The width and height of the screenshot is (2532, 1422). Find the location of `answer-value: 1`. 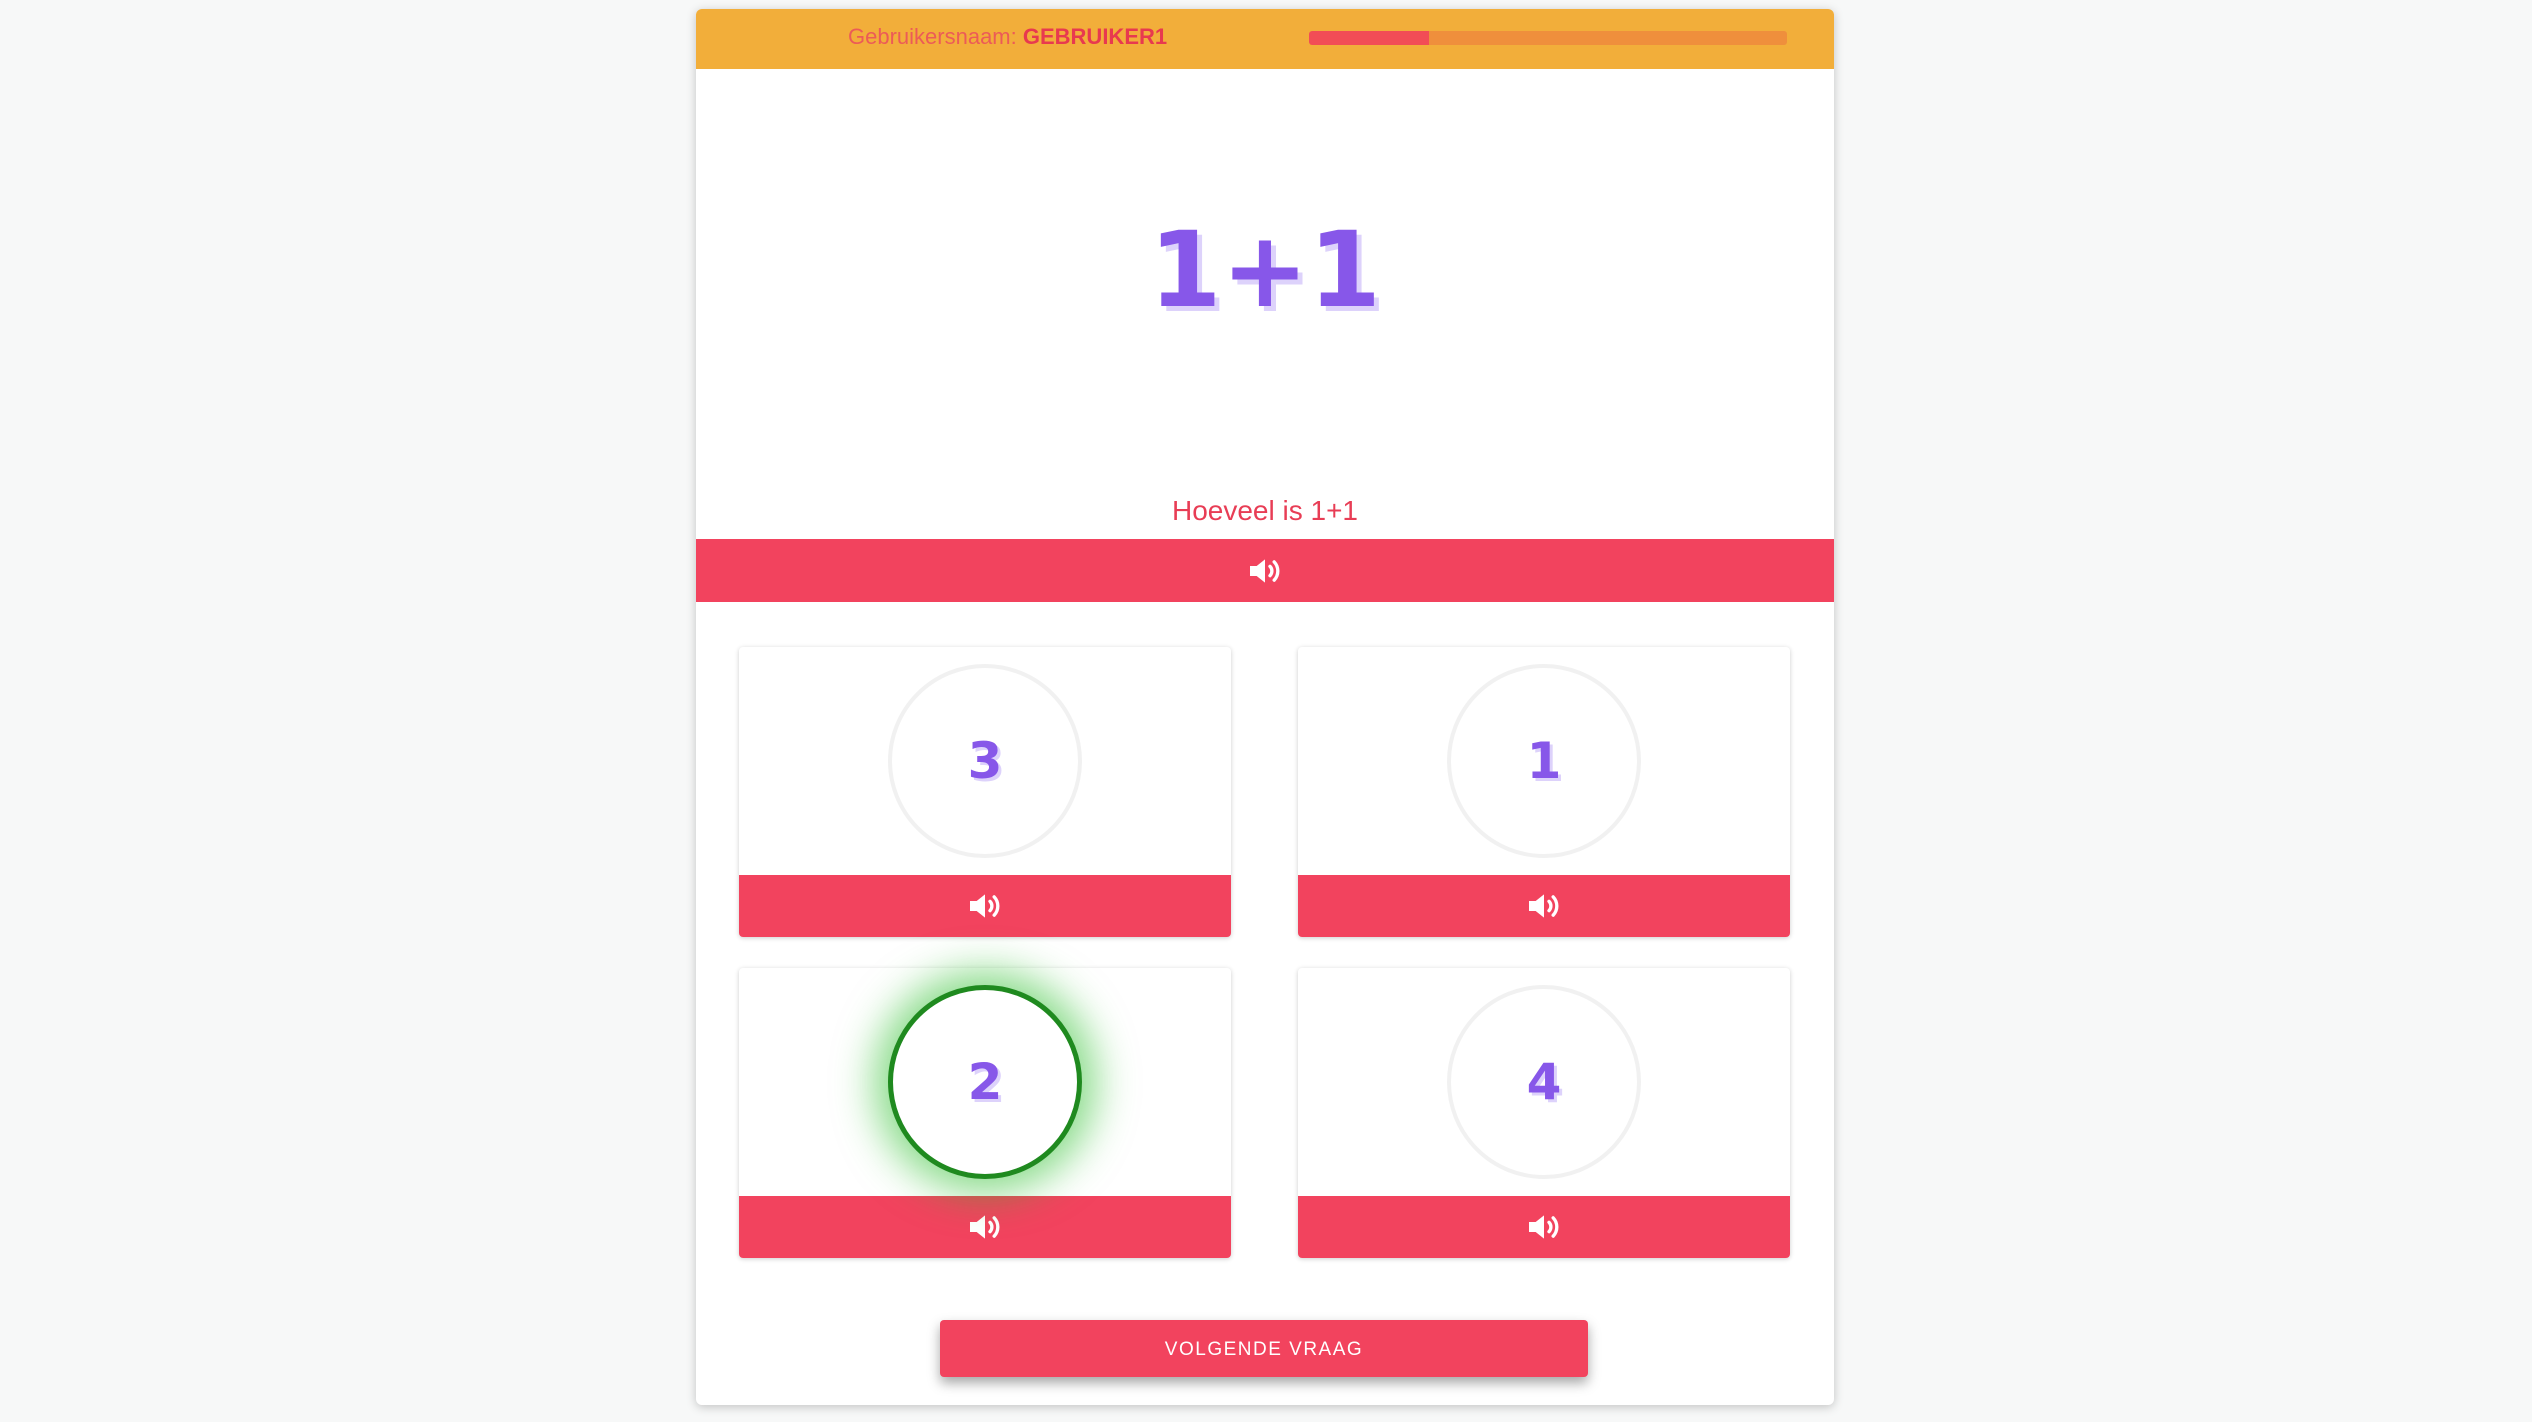

answer-value: 1 is located at coordinates (1544, 761).